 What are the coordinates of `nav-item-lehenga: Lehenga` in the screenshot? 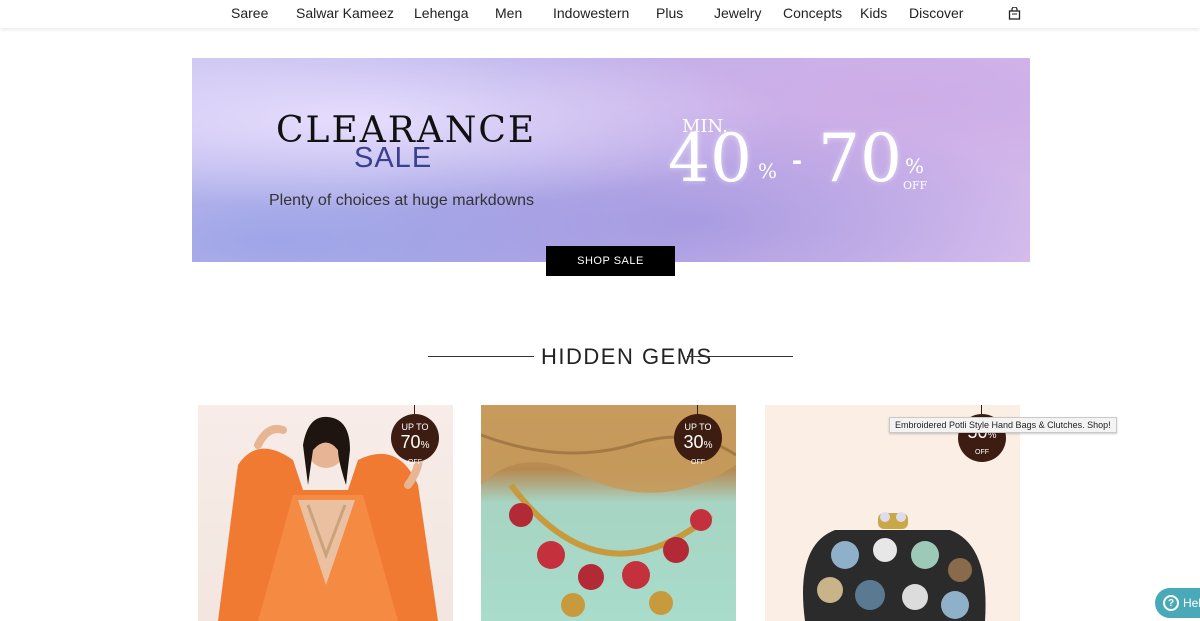 It's located at (441, 13).